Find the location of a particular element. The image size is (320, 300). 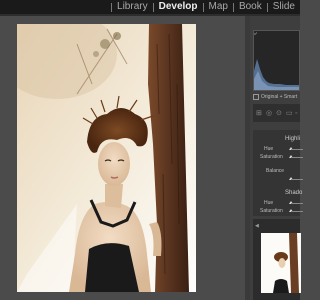

thumbnail-panel: ◀ is located at coordinates (277, 259).